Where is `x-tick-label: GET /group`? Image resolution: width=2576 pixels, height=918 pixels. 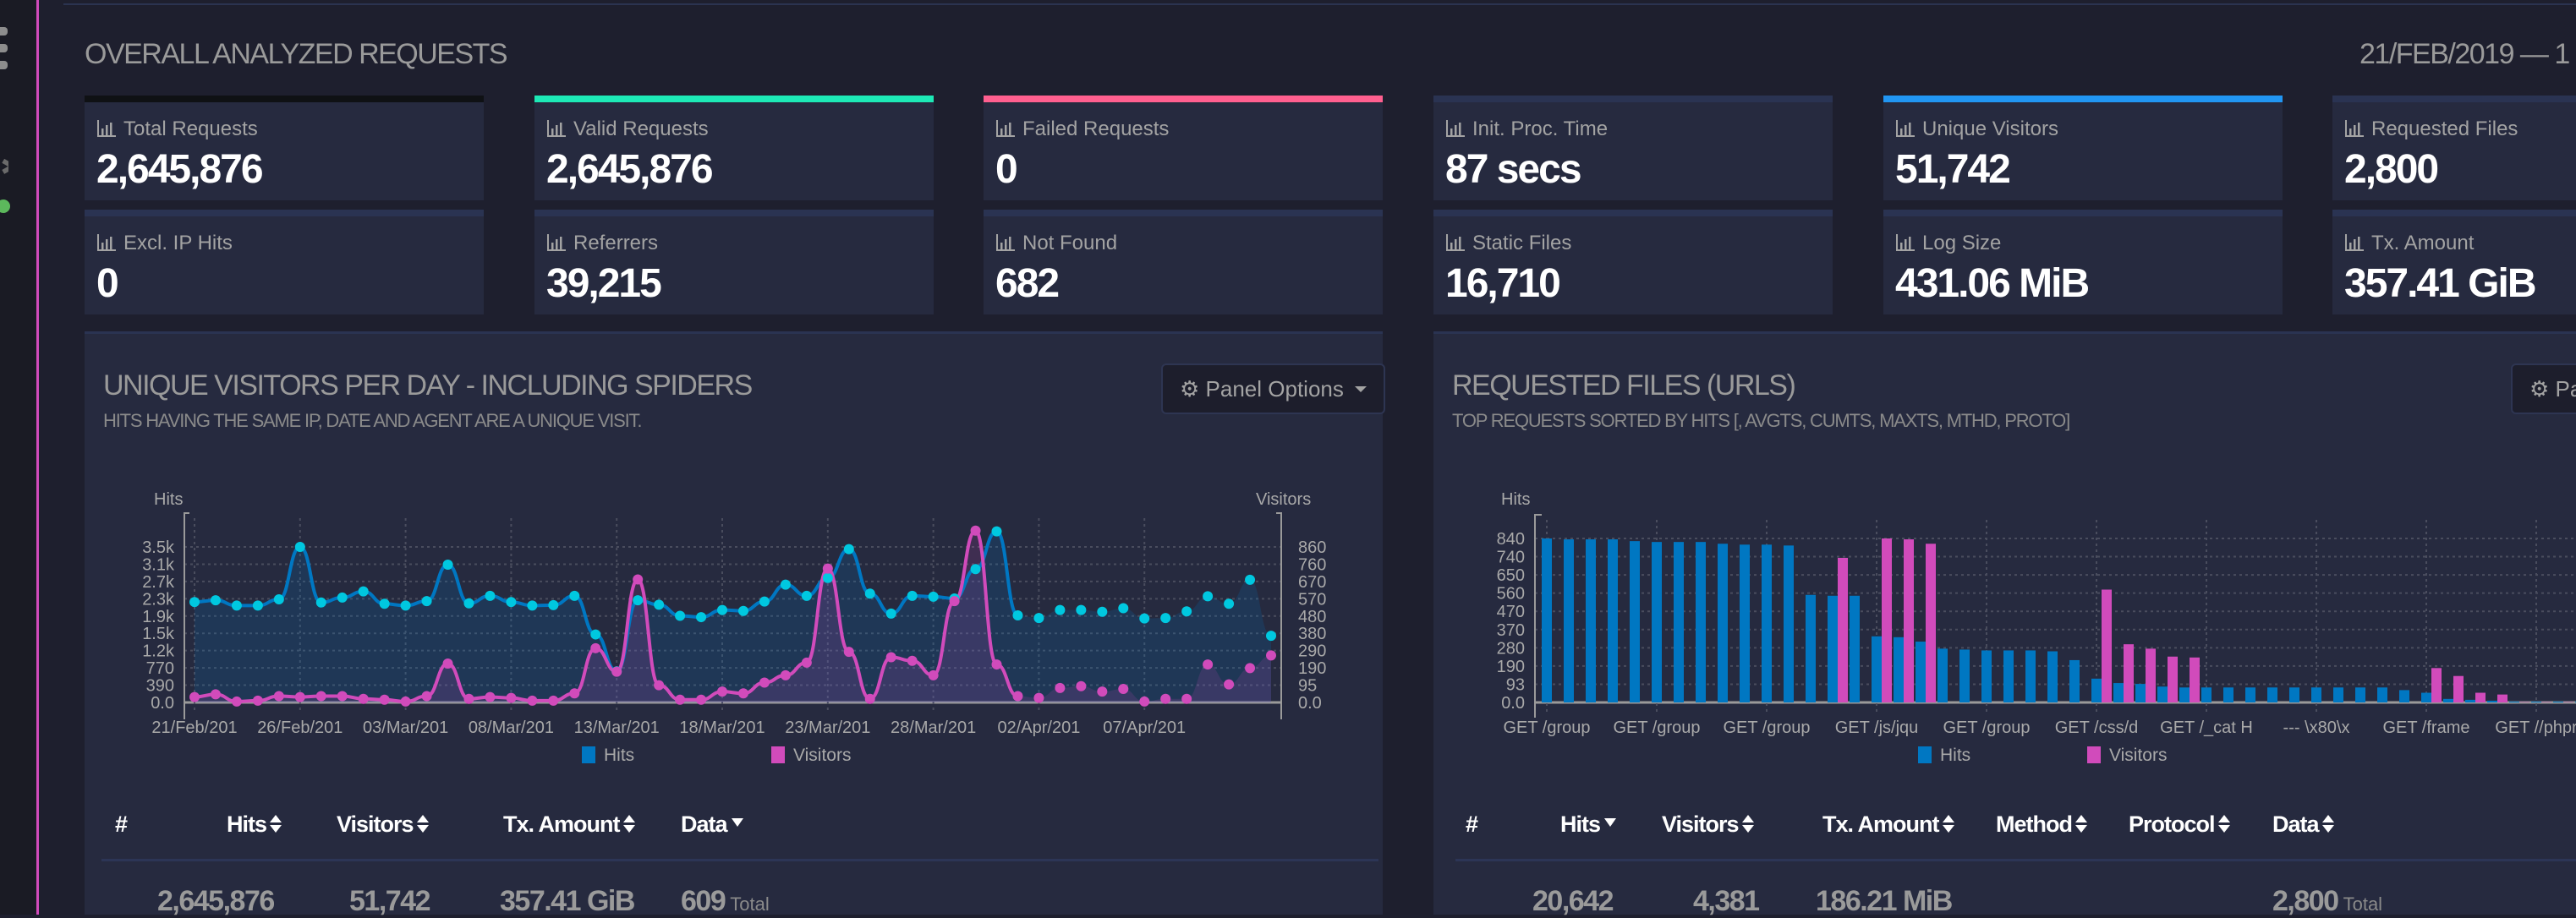
x-tick-label: GET /group is located at coordinates (1986, 728).